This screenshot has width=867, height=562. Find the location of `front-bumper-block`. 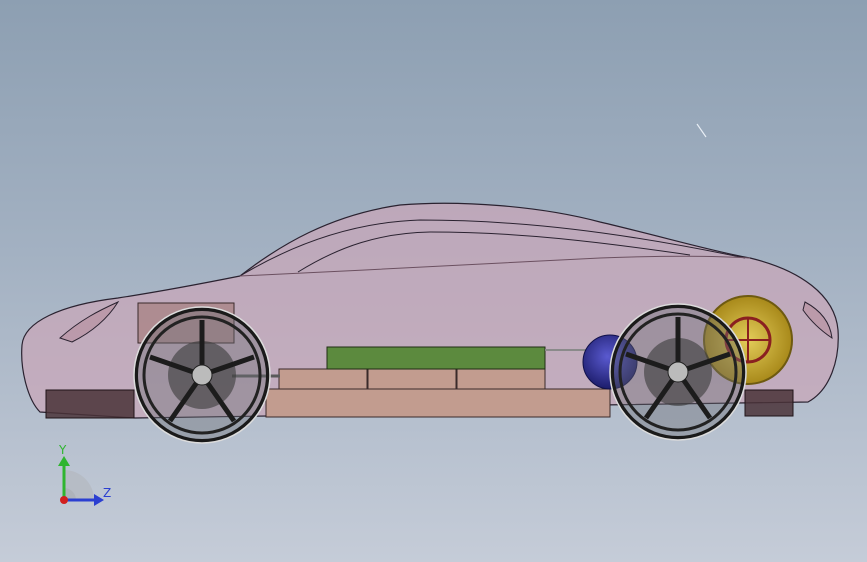

front-bumper-block is located at coordinates (90, 404).